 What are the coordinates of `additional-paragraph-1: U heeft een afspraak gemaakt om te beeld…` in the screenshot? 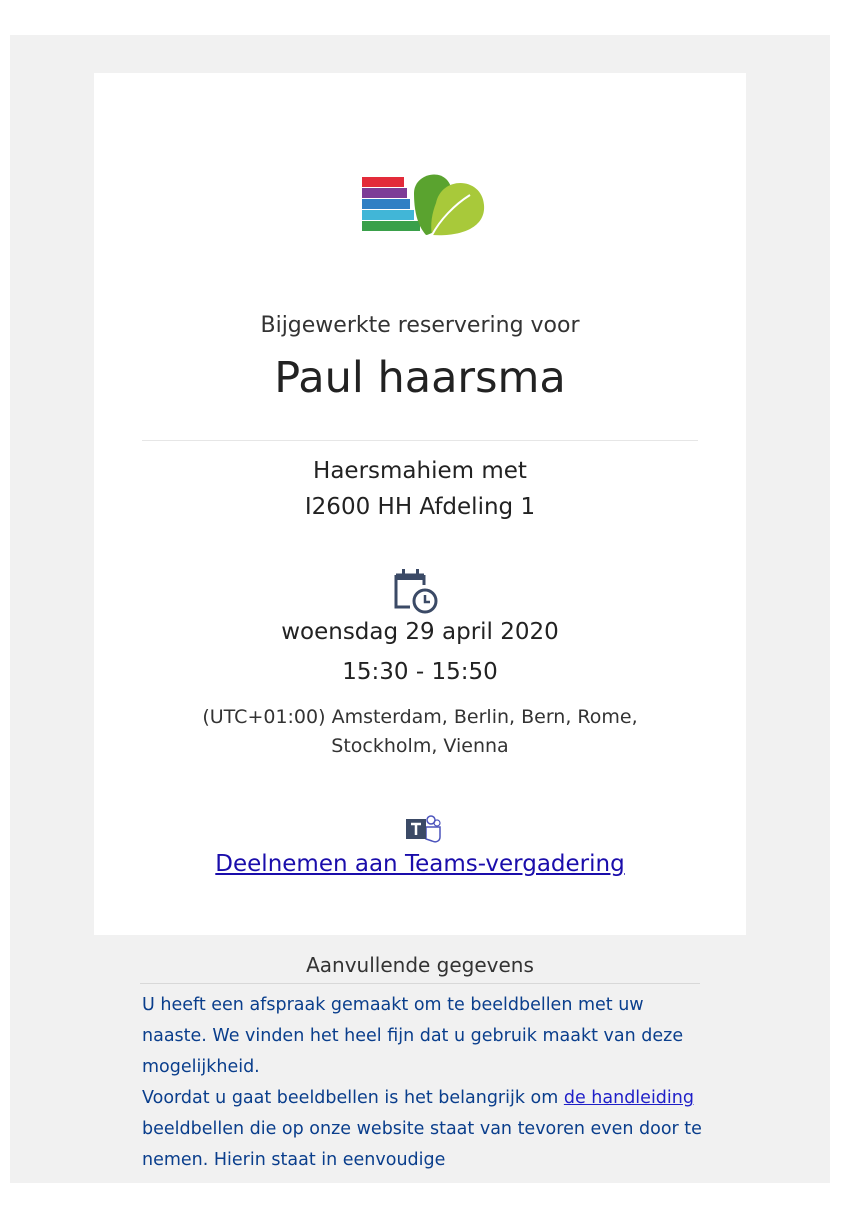 It's located at (413, 1036).